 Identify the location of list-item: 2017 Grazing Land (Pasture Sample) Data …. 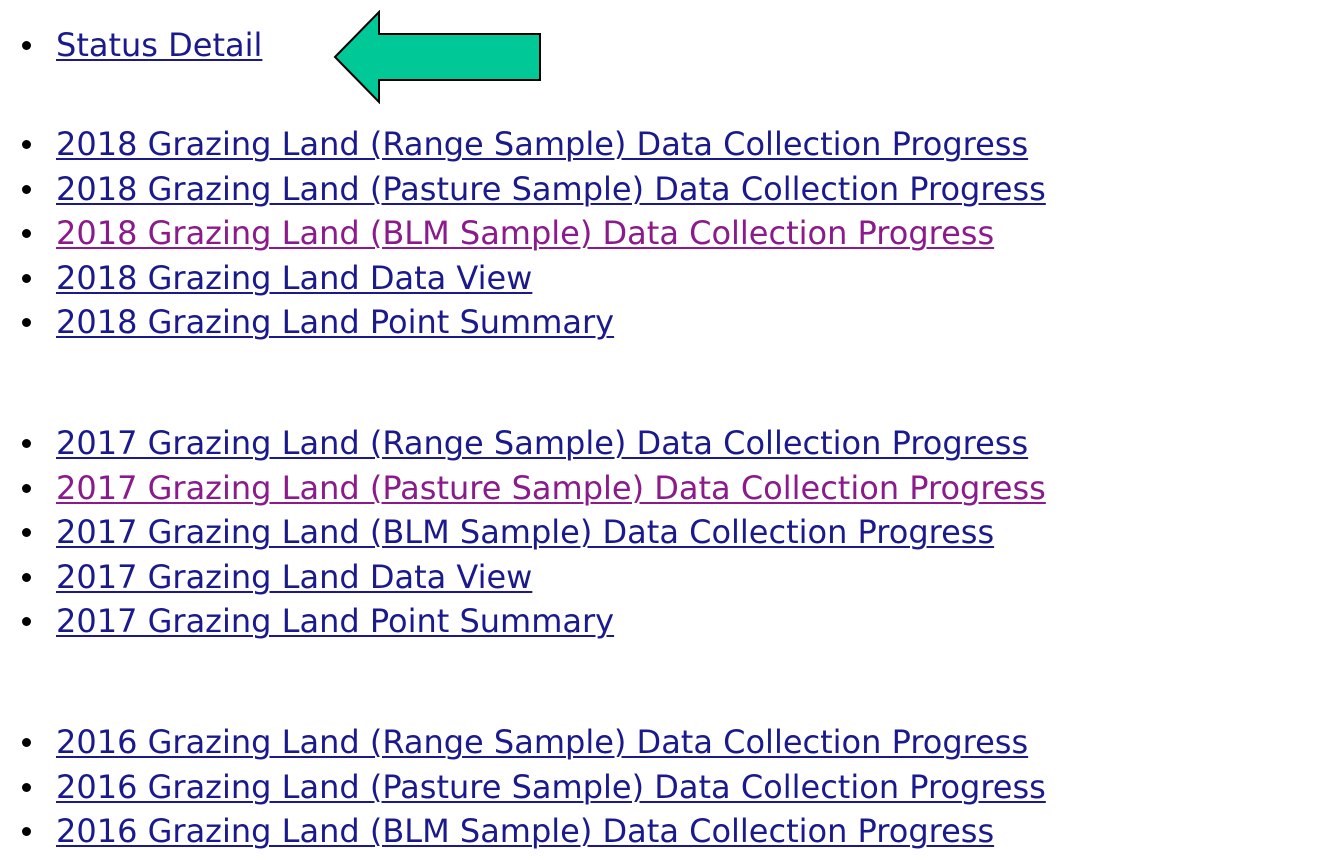
(668, 488).